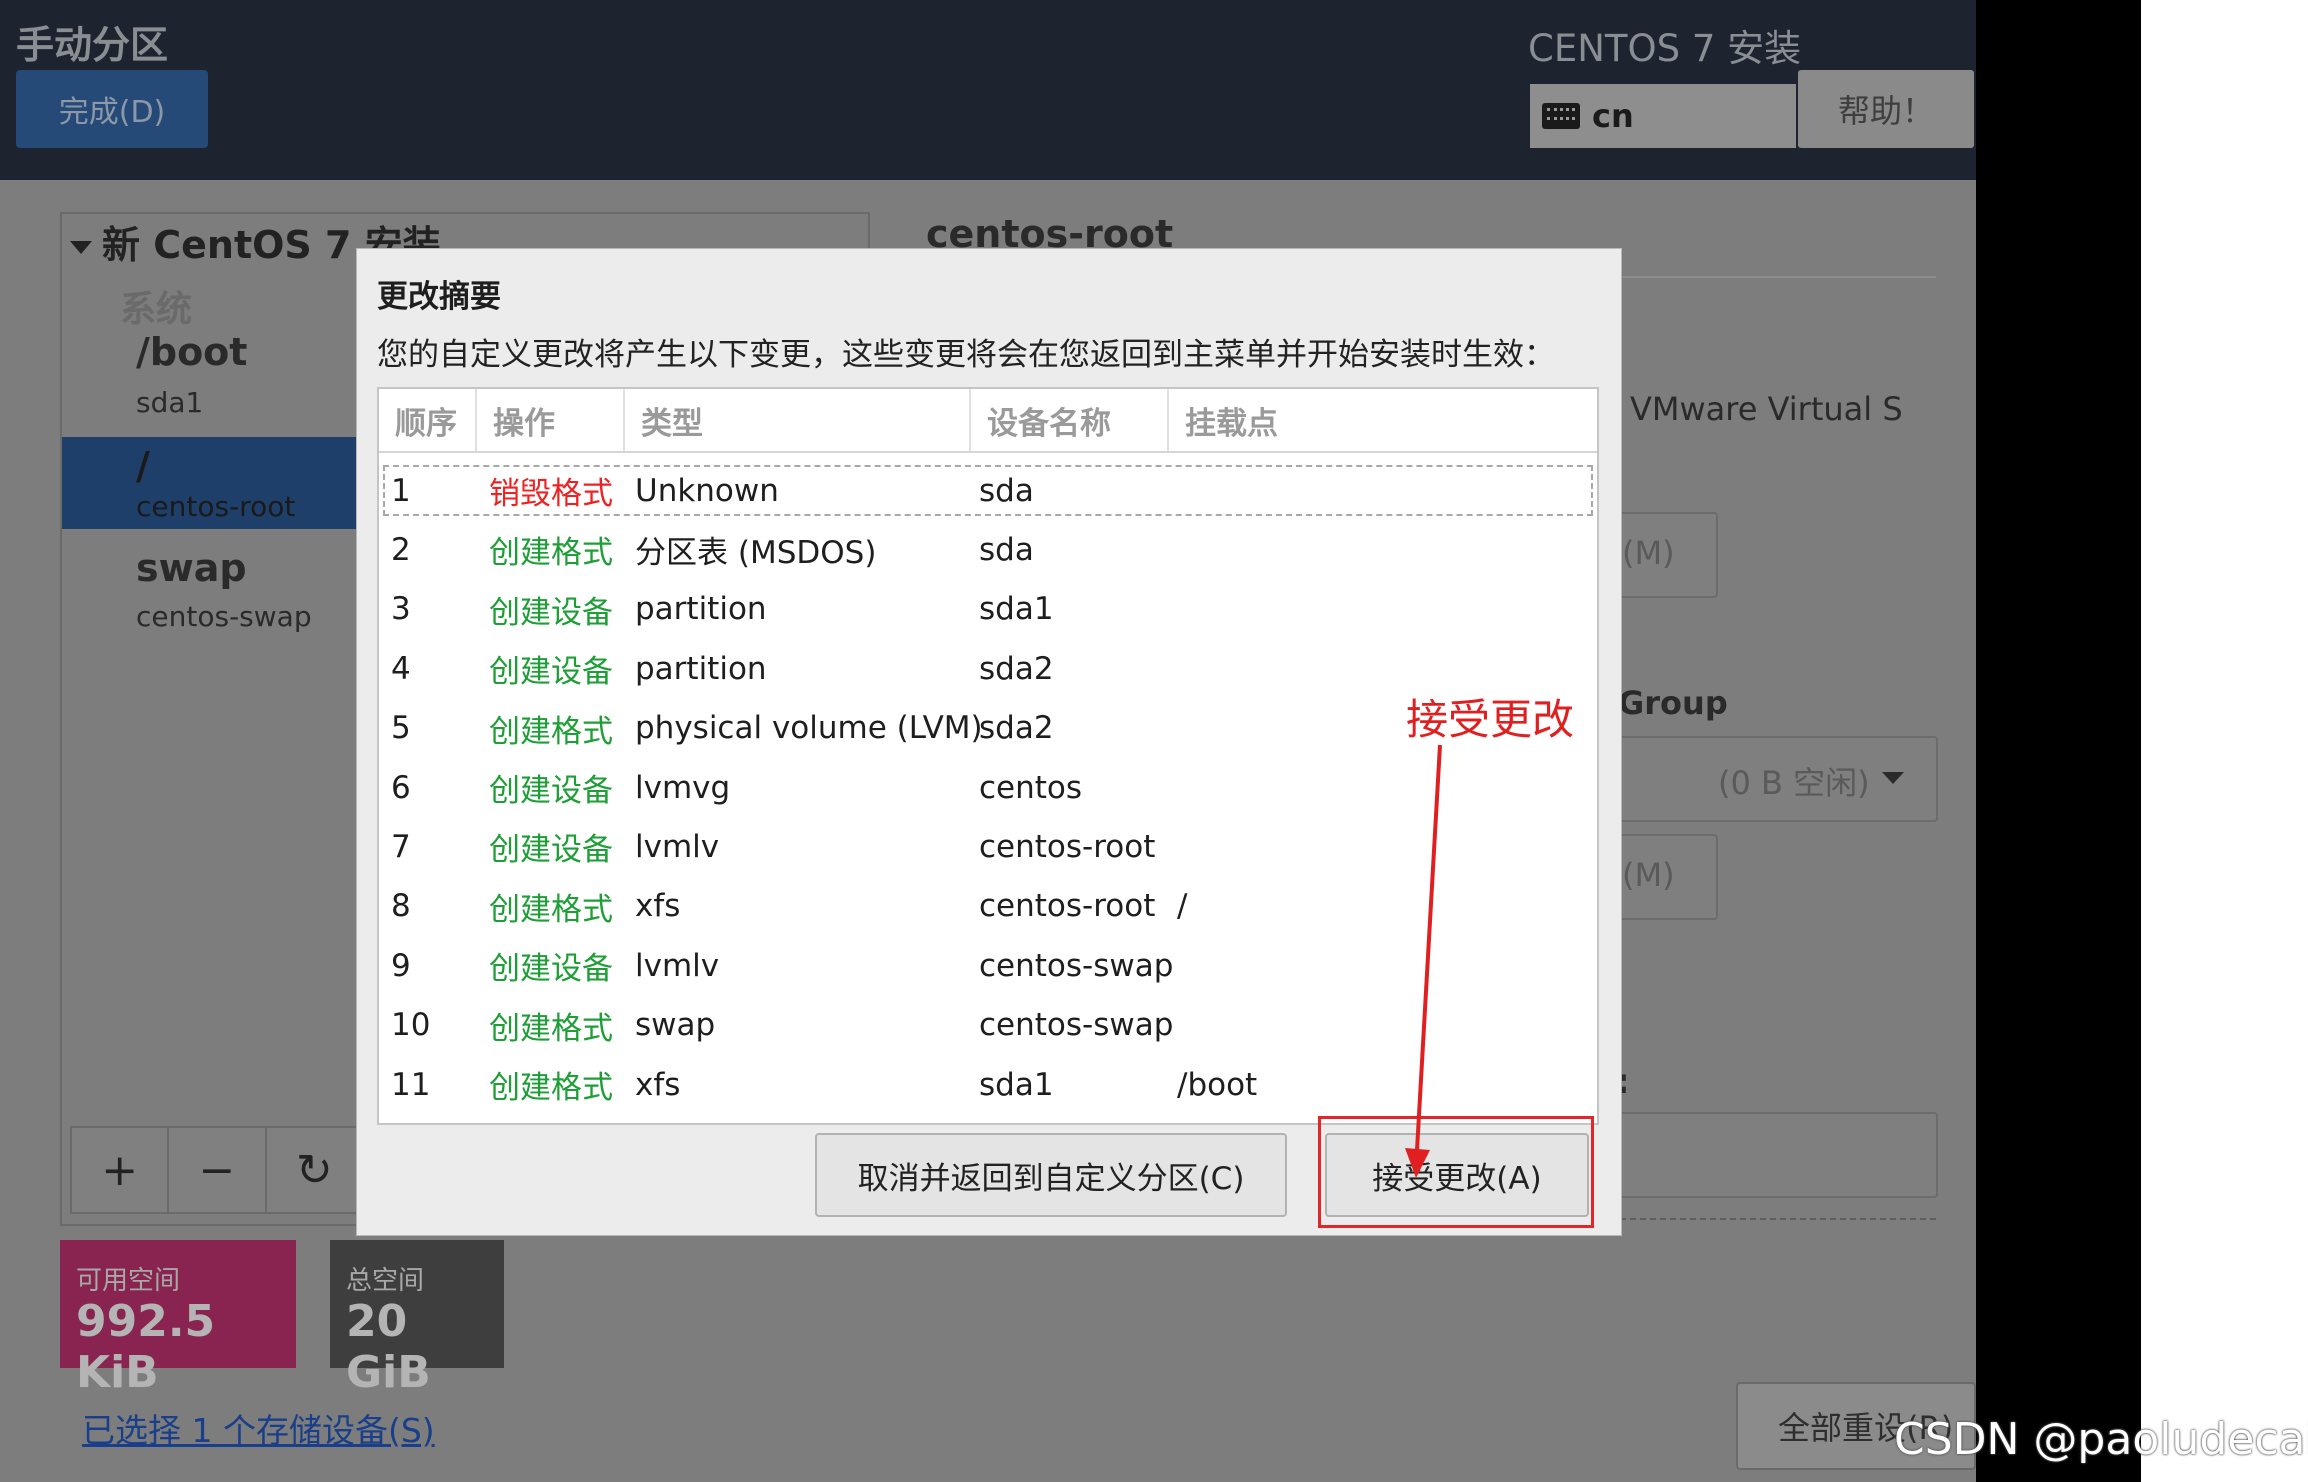 This screenshot has height=1482, width=2308. Describe the element at coordinates (1794, 783) in the screenshot. I see `volume-group-select-value: (0 B 空闲)` at that location.